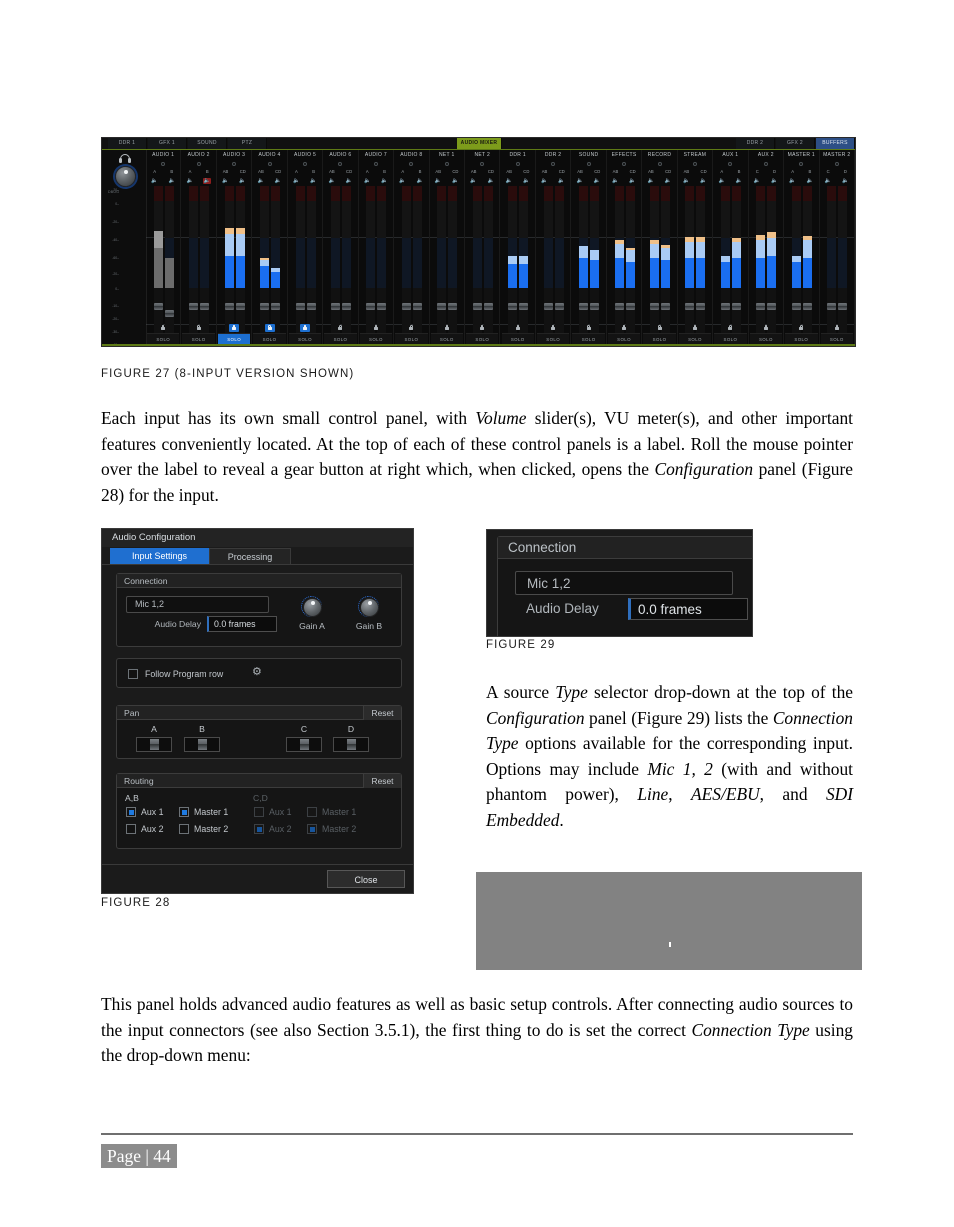 This screenshot has width=954, height=1227. I want to click on channel-strip: AUDIO 3 AB CD 🔈 🔈 SOLO, so click(235, 248).